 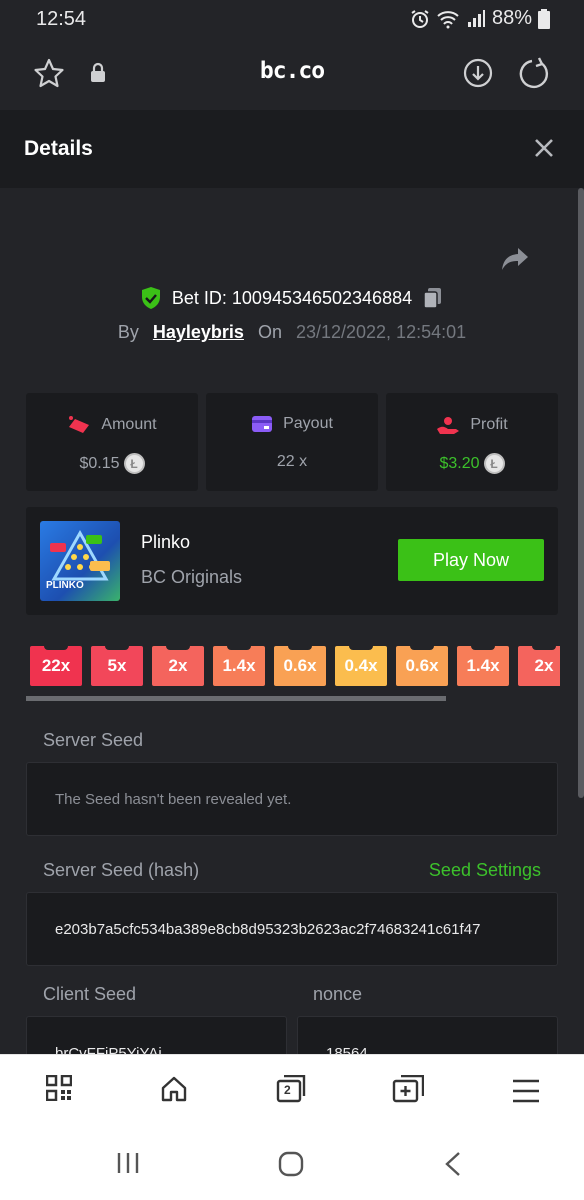 I want to click on plinko-thumbnail: PLINKO, so click(x=80, y=561).